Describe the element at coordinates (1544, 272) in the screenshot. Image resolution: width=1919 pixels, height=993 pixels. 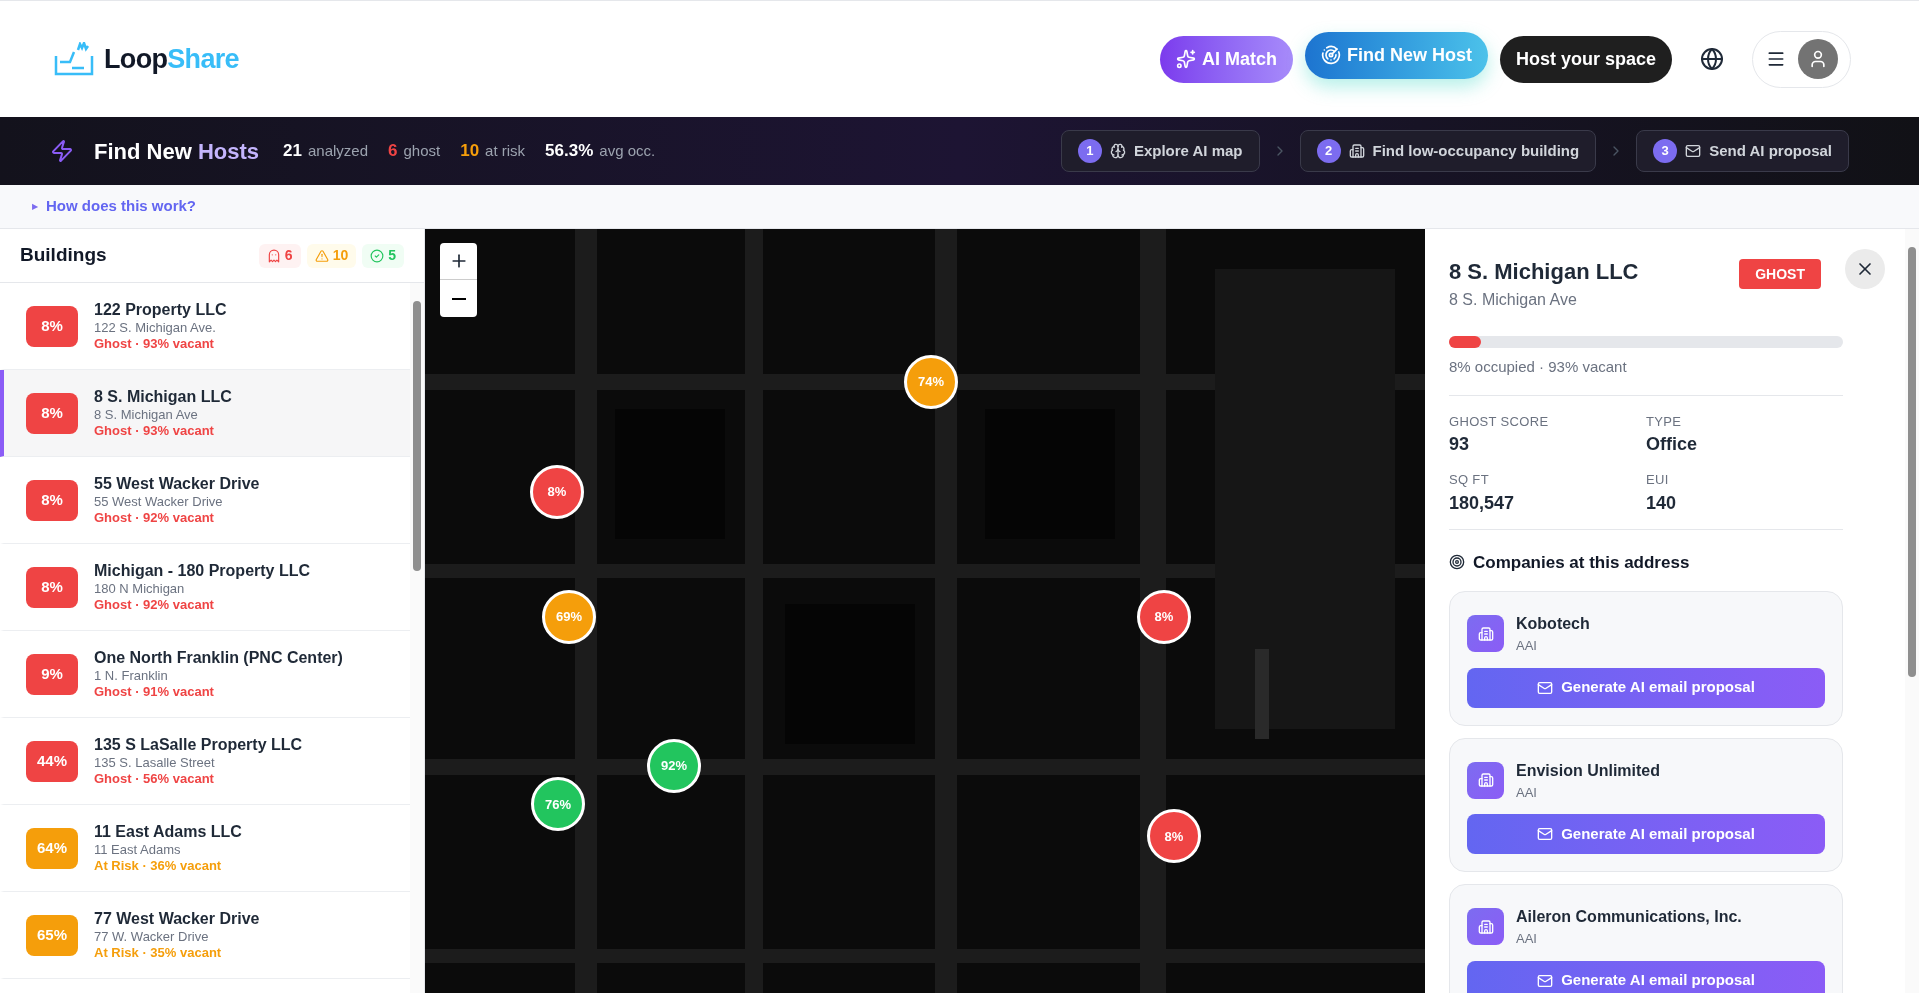
I see `detail-title: 8 S. Michigan LLC` at that location.